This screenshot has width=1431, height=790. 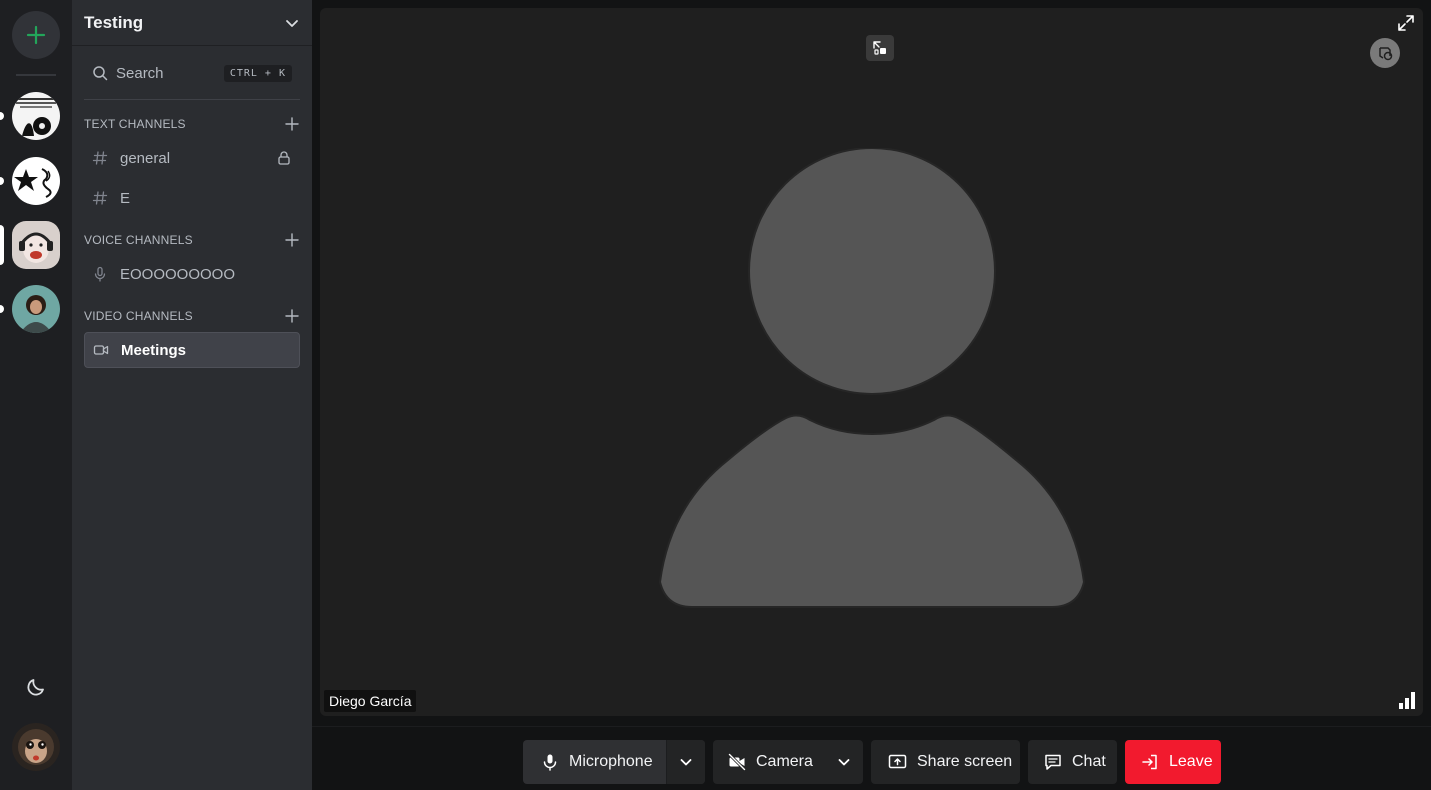 I want to click on camera-control: Camera, so click(x=788, y=762).